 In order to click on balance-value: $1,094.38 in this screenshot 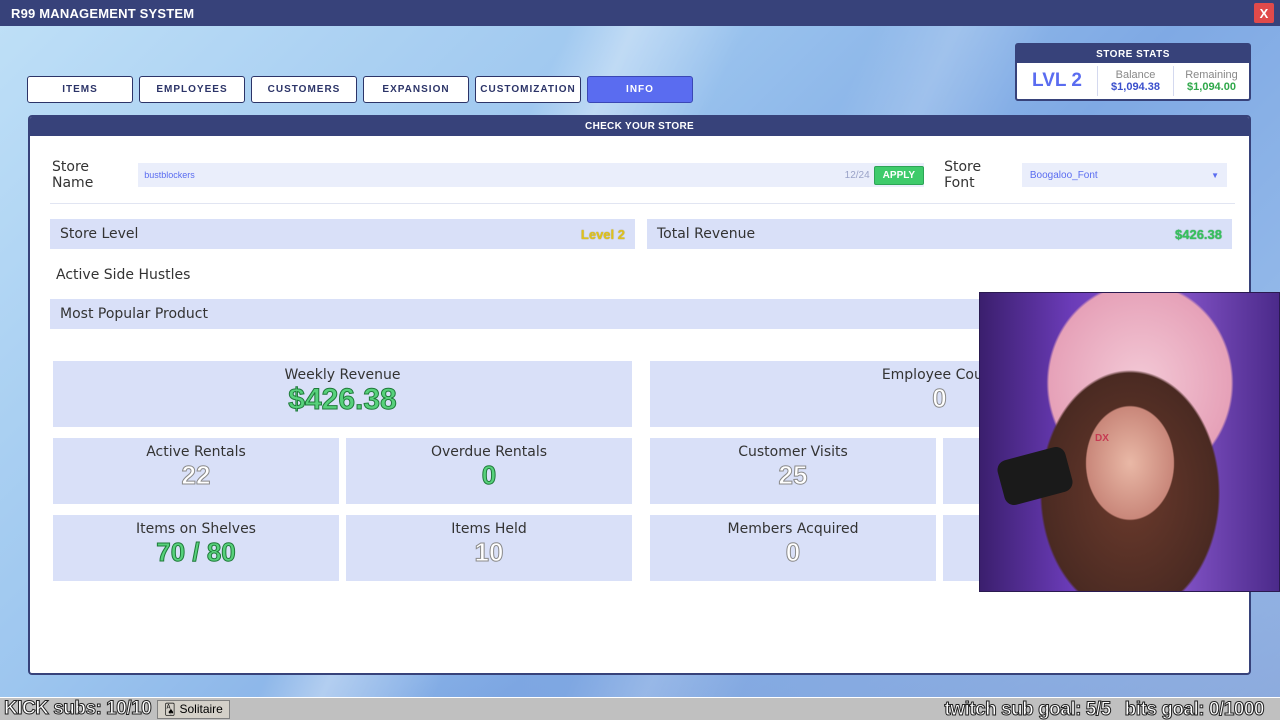, I will do `click(1135, 87)`.